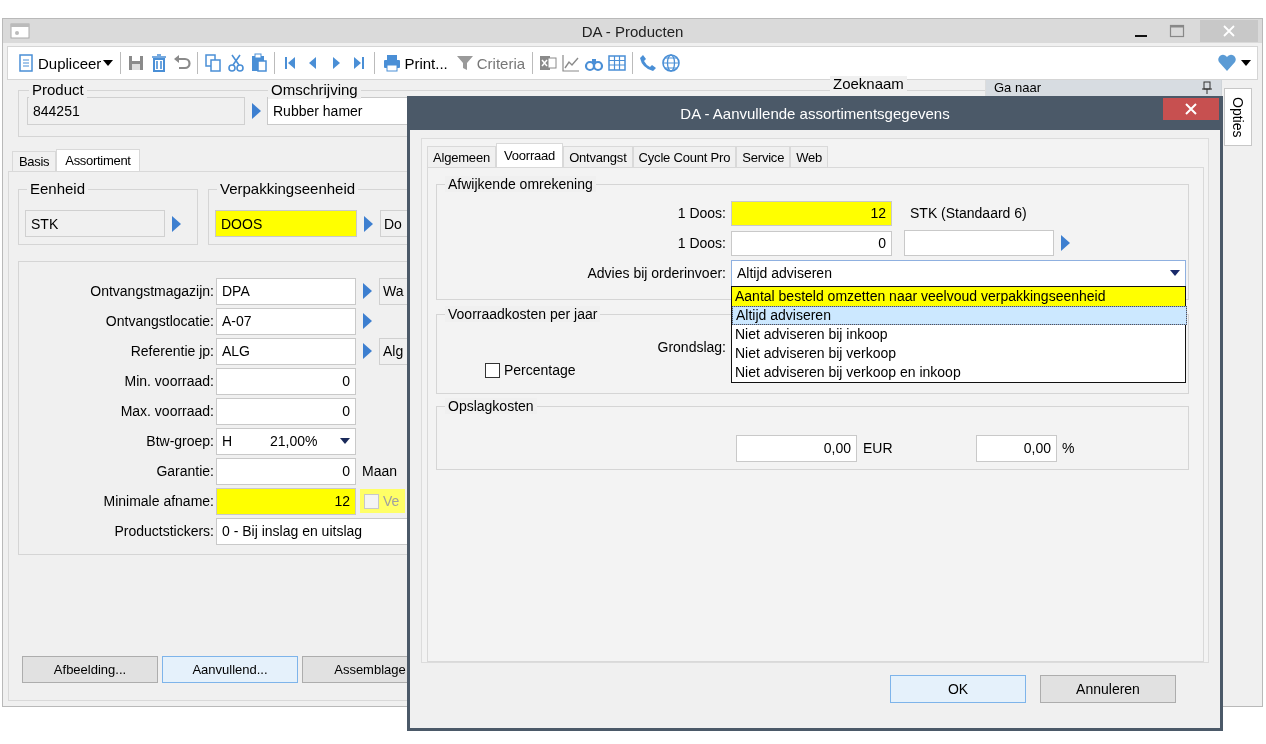  I want to click on input-field: DPA, so click(286, 291).